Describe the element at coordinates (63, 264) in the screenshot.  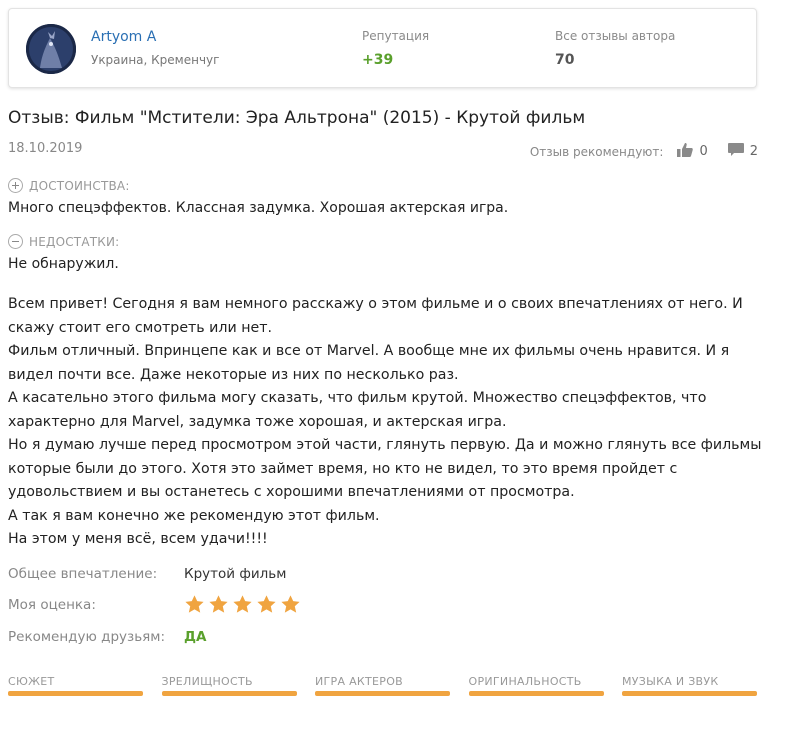
I see `cons-text: Не обнаружил.` at that location.